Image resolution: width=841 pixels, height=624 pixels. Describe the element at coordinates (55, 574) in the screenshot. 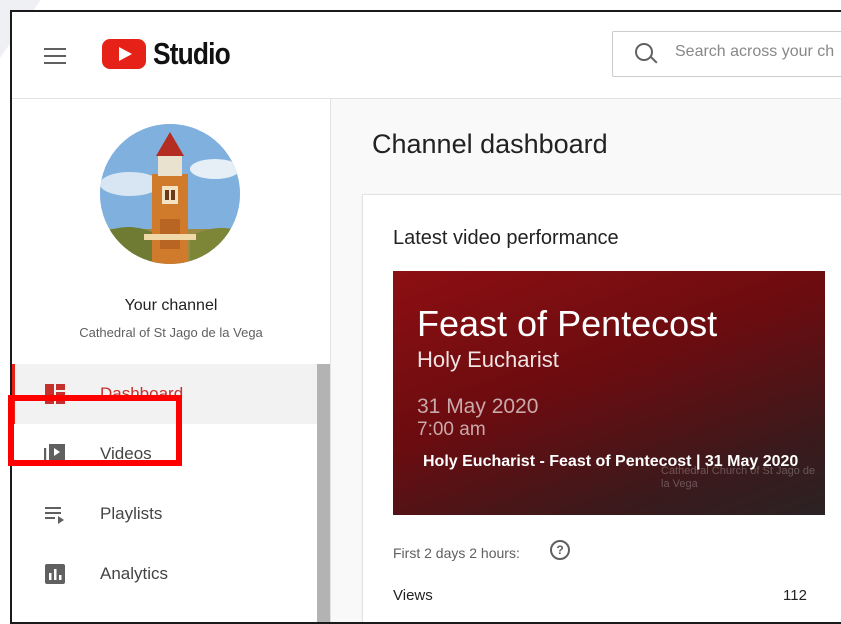

I see `analytics-icon` at that location.